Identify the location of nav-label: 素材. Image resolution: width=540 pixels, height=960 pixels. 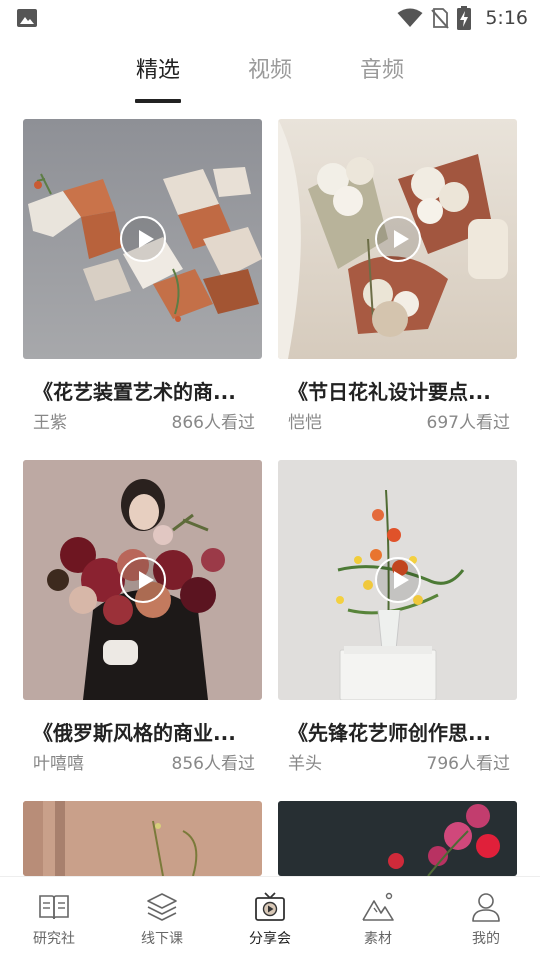
(378, 939).